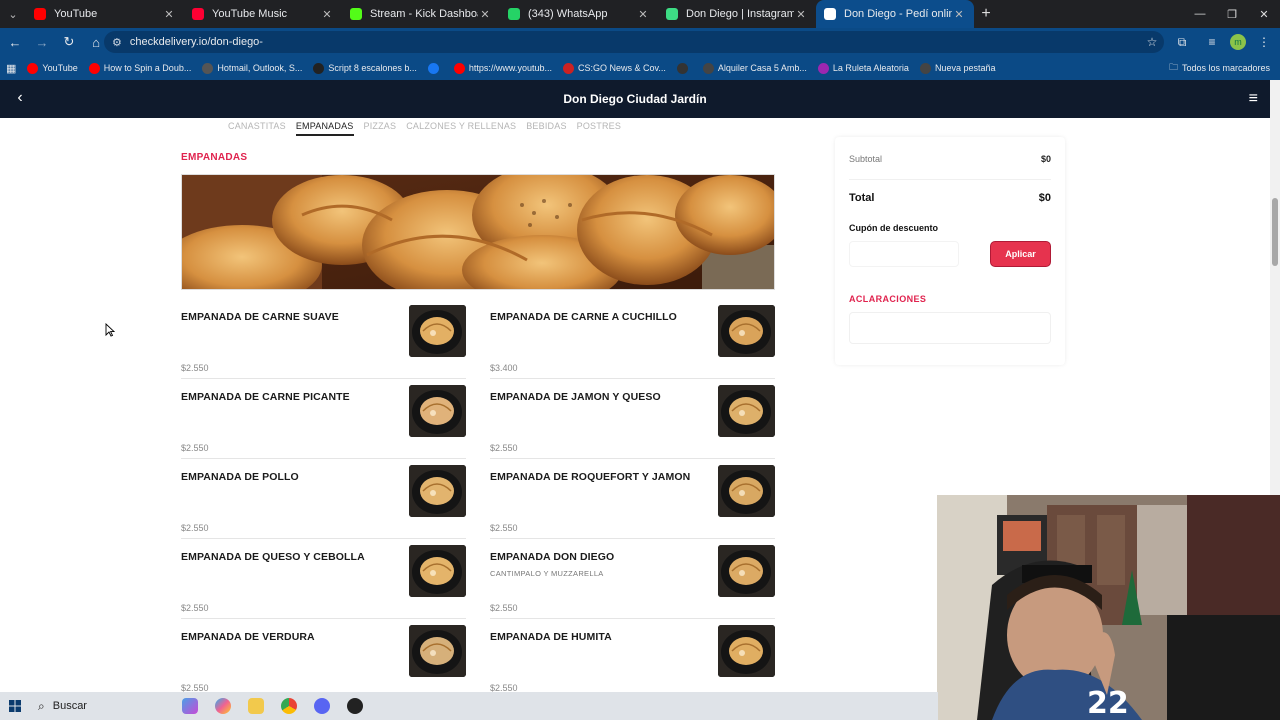  What do you see at coordinates (888, 299) in the screenshot?
I see `notes-label: ACLARACIONES` at bounding box center [888, 299].